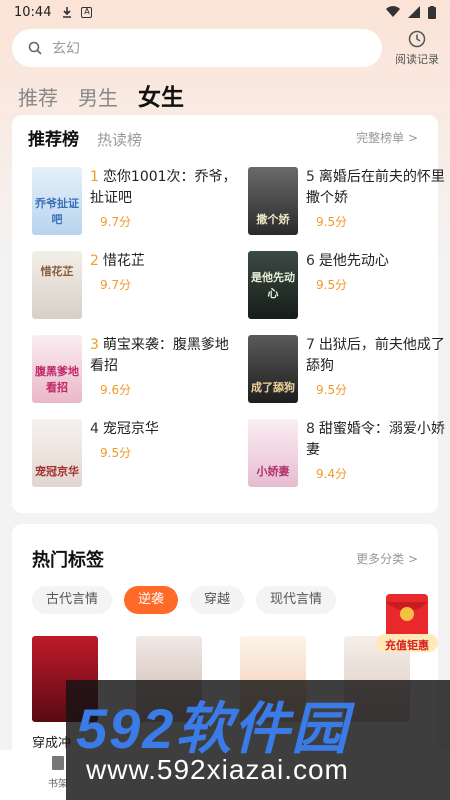  I want to click on book-title: 出狱后，前夫他成了舔狗, so click(375, 355).